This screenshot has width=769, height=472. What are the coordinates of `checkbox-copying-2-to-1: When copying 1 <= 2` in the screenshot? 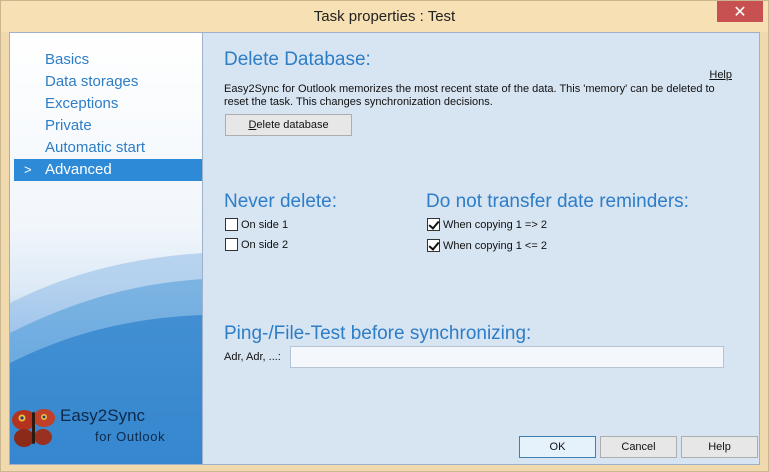 It's located at (487, 245).